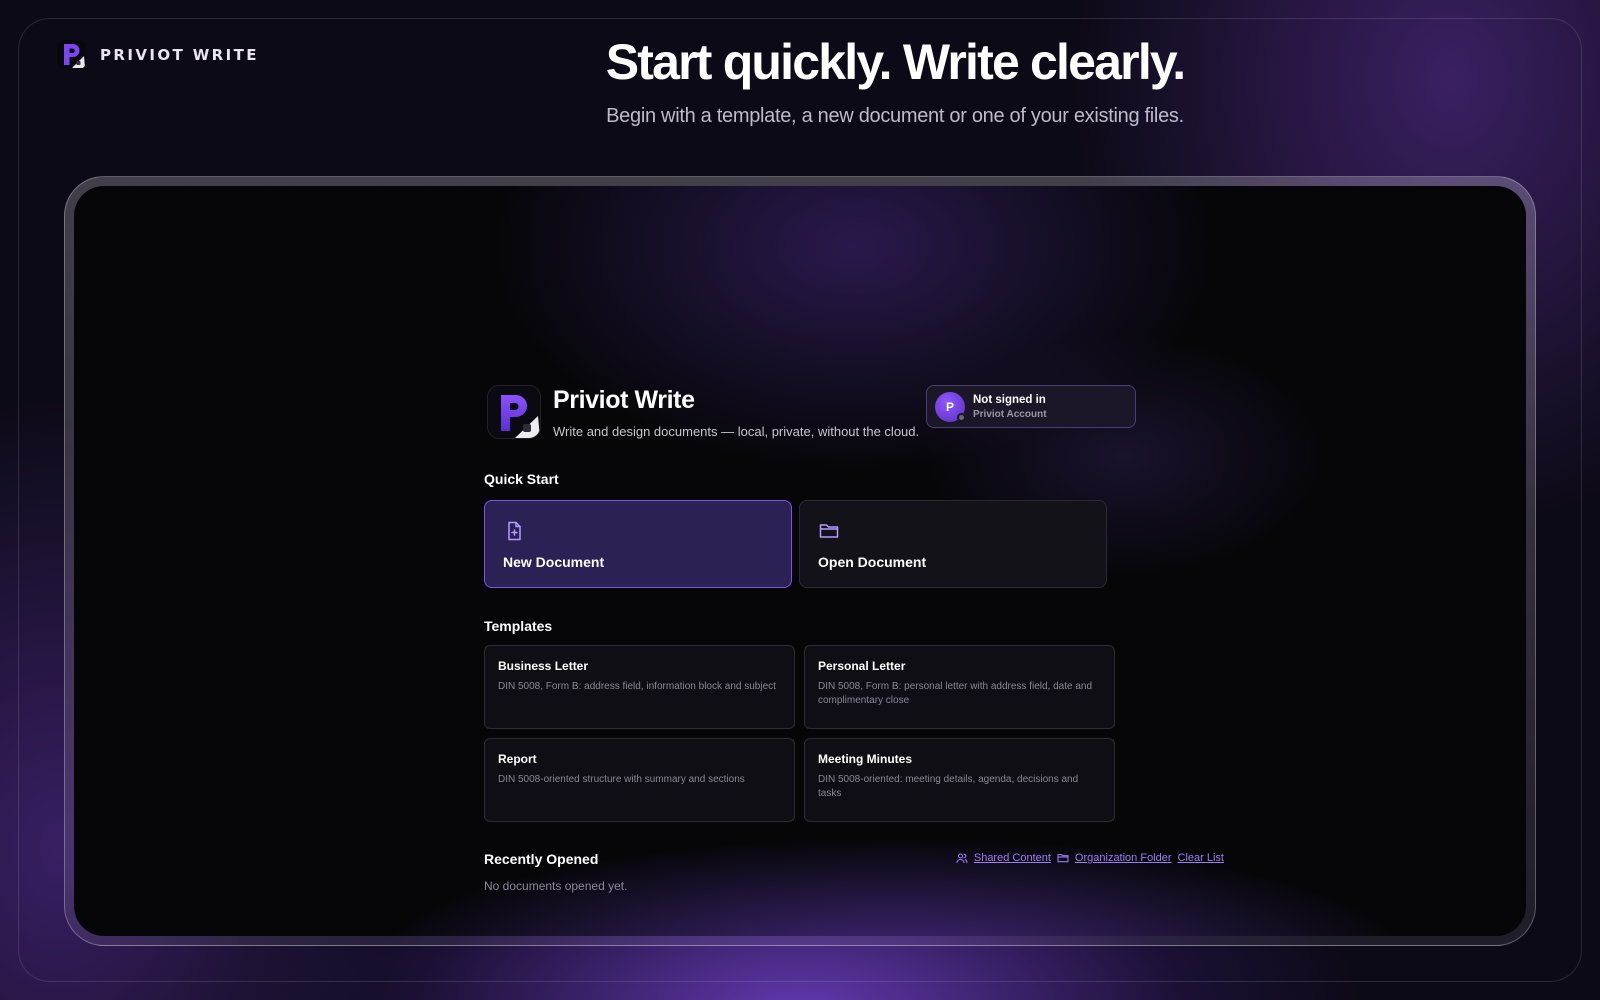 The height and width of the screenshot is (1000, 1600). I want to click on template-title: Report, so click(517, 759).